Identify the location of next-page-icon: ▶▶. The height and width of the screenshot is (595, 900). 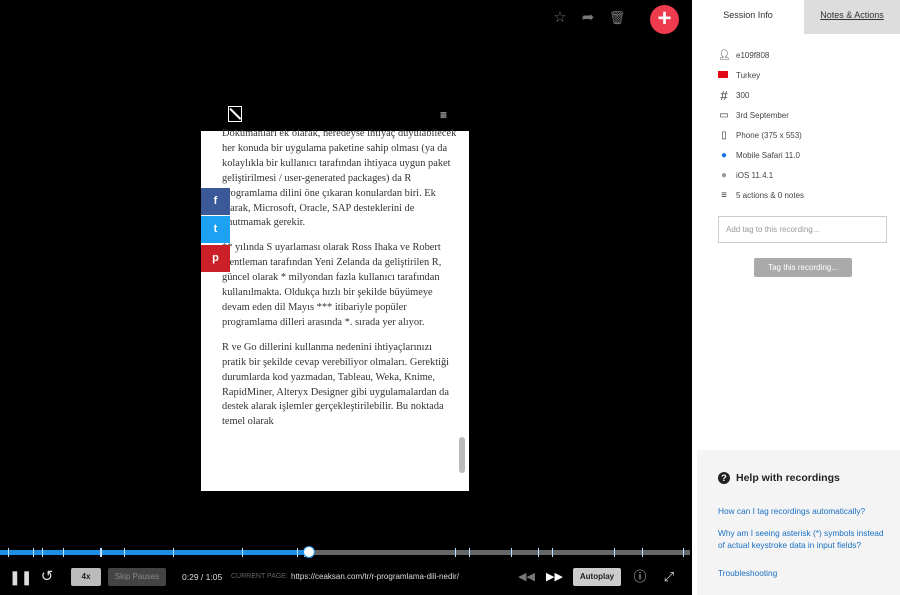
(554, 577).